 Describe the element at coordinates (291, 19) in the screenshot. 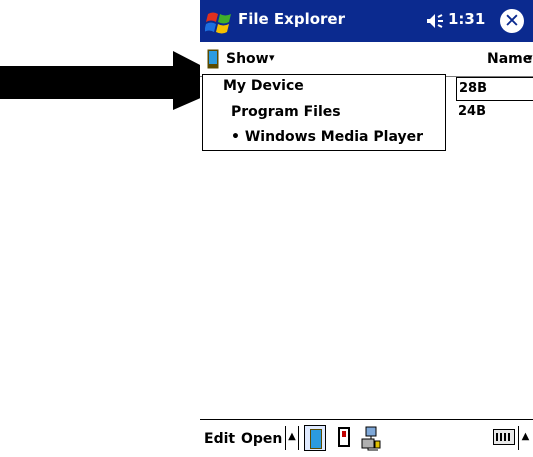

I see `app-title: File Explorer` at that location.